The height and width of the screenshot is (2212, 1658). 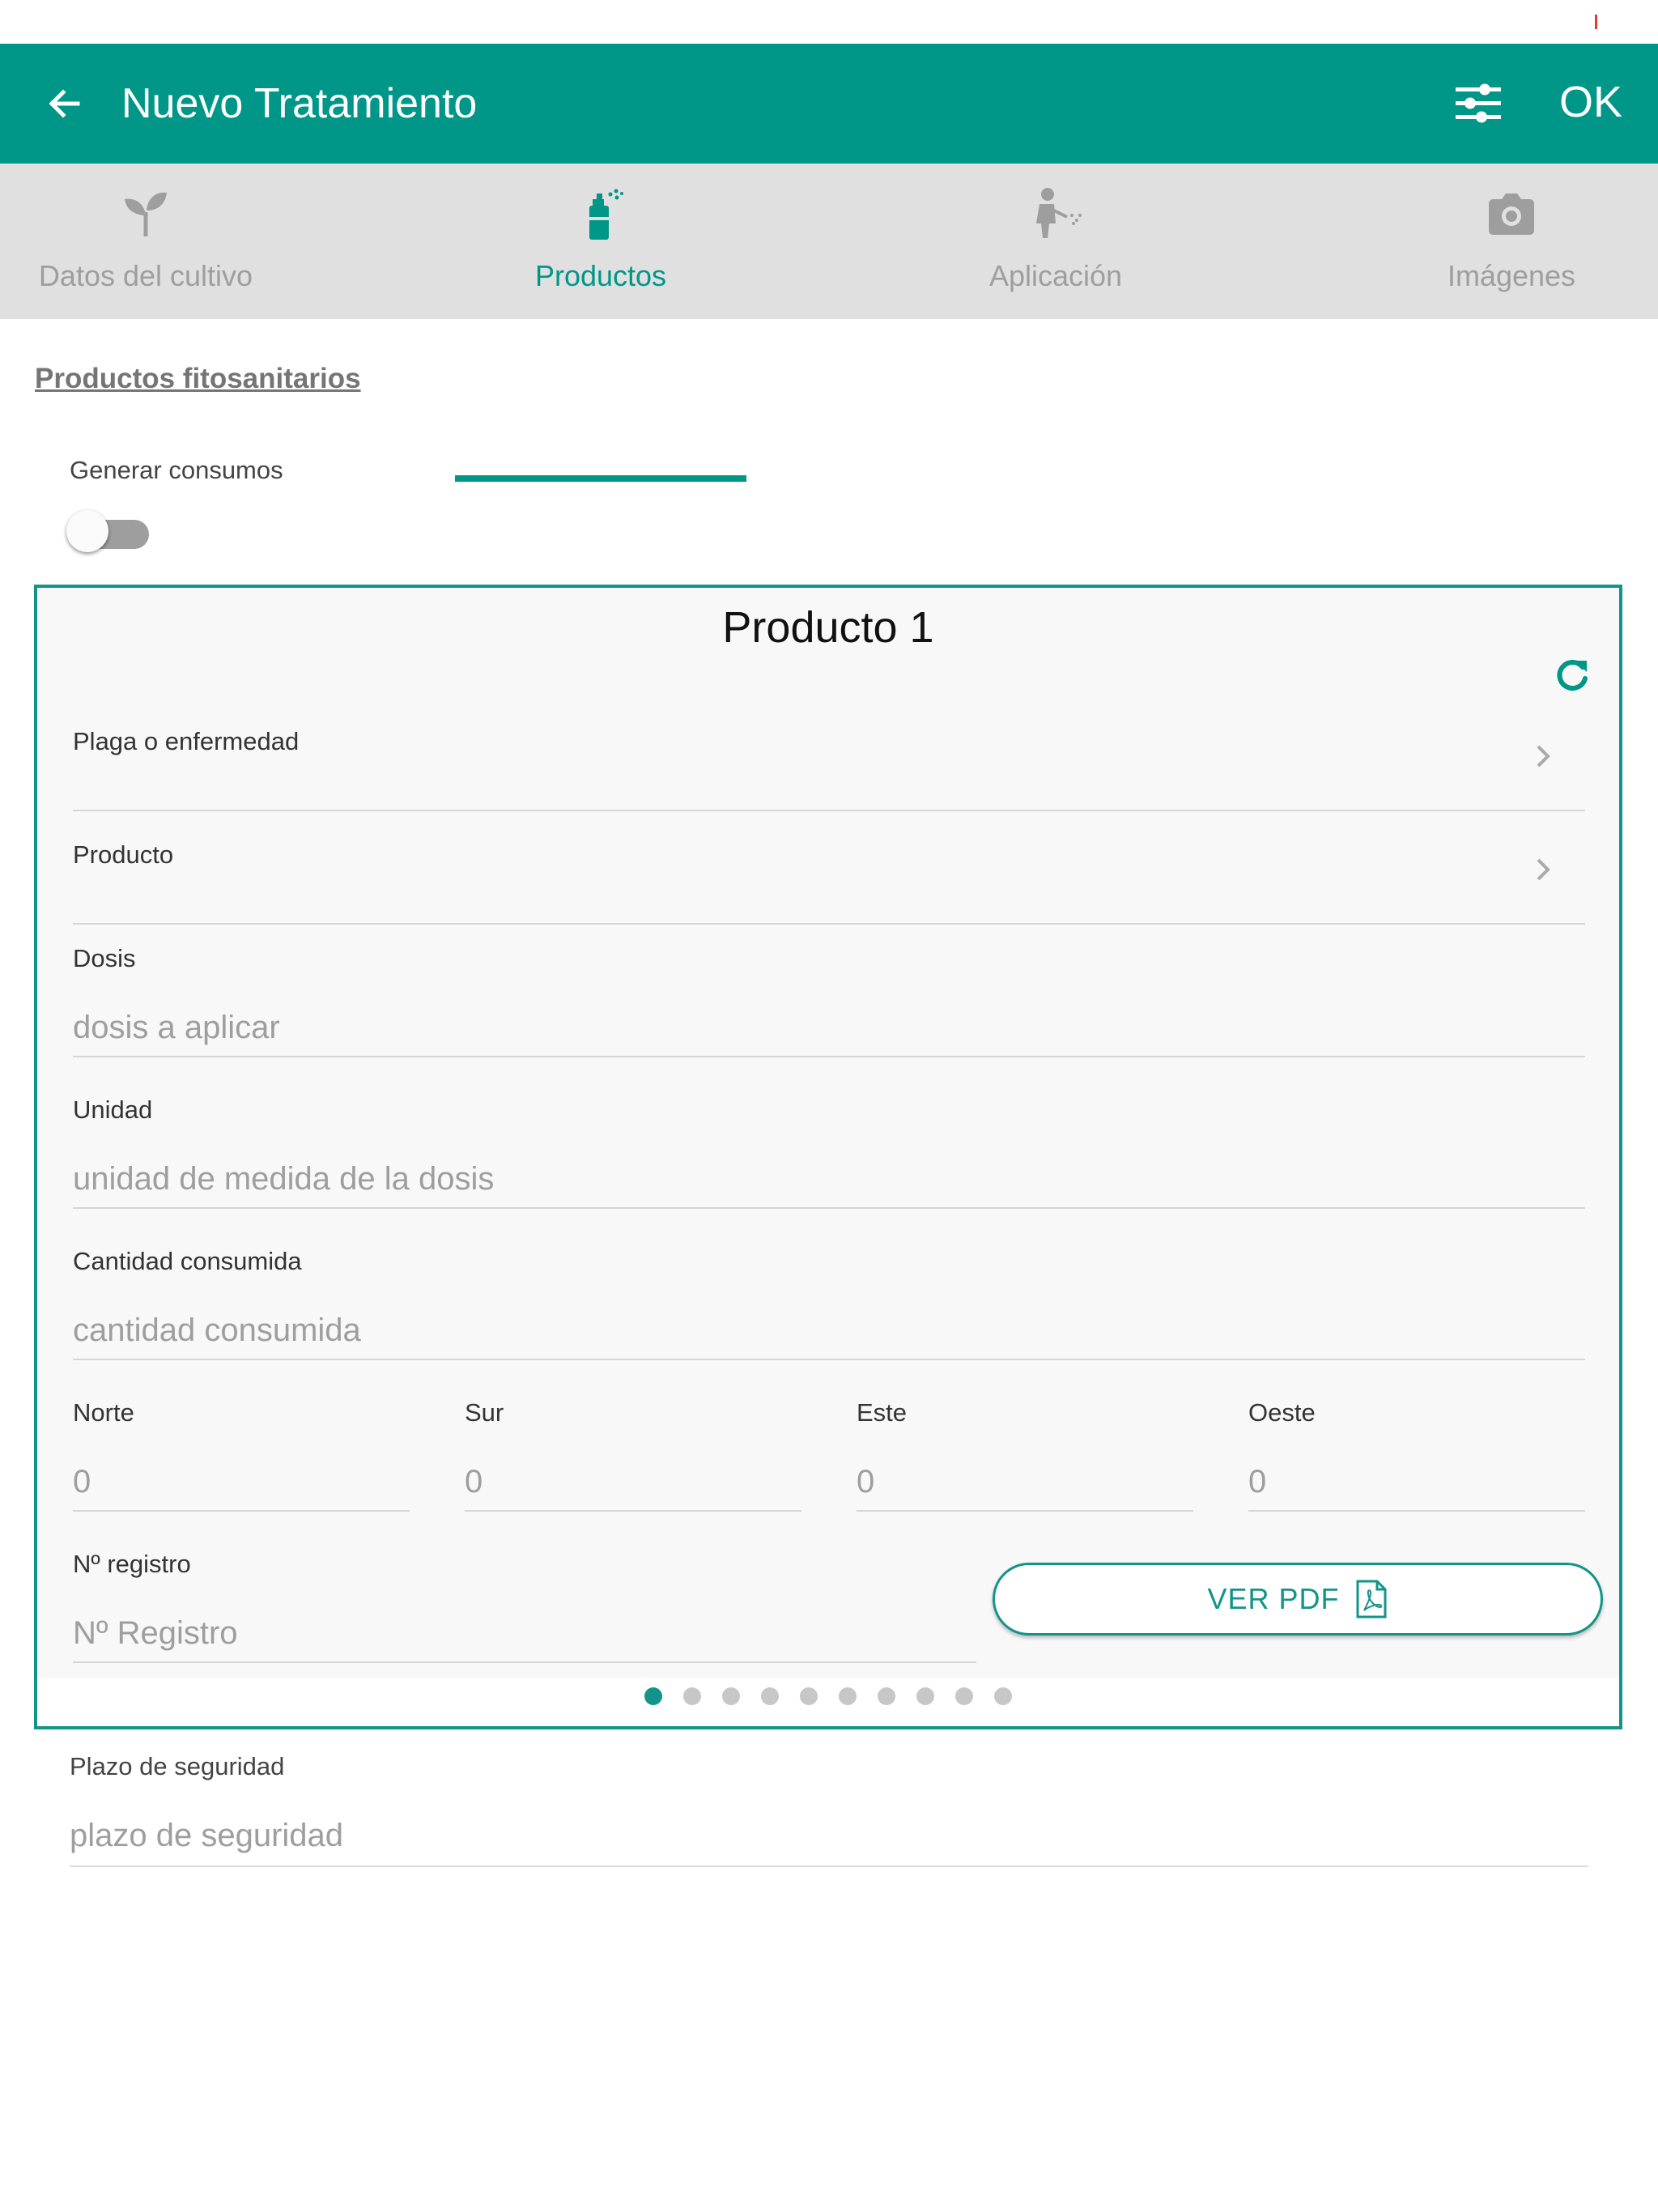 I want to click on oeste-field: Oeste, so click(x=1416, y=1455).